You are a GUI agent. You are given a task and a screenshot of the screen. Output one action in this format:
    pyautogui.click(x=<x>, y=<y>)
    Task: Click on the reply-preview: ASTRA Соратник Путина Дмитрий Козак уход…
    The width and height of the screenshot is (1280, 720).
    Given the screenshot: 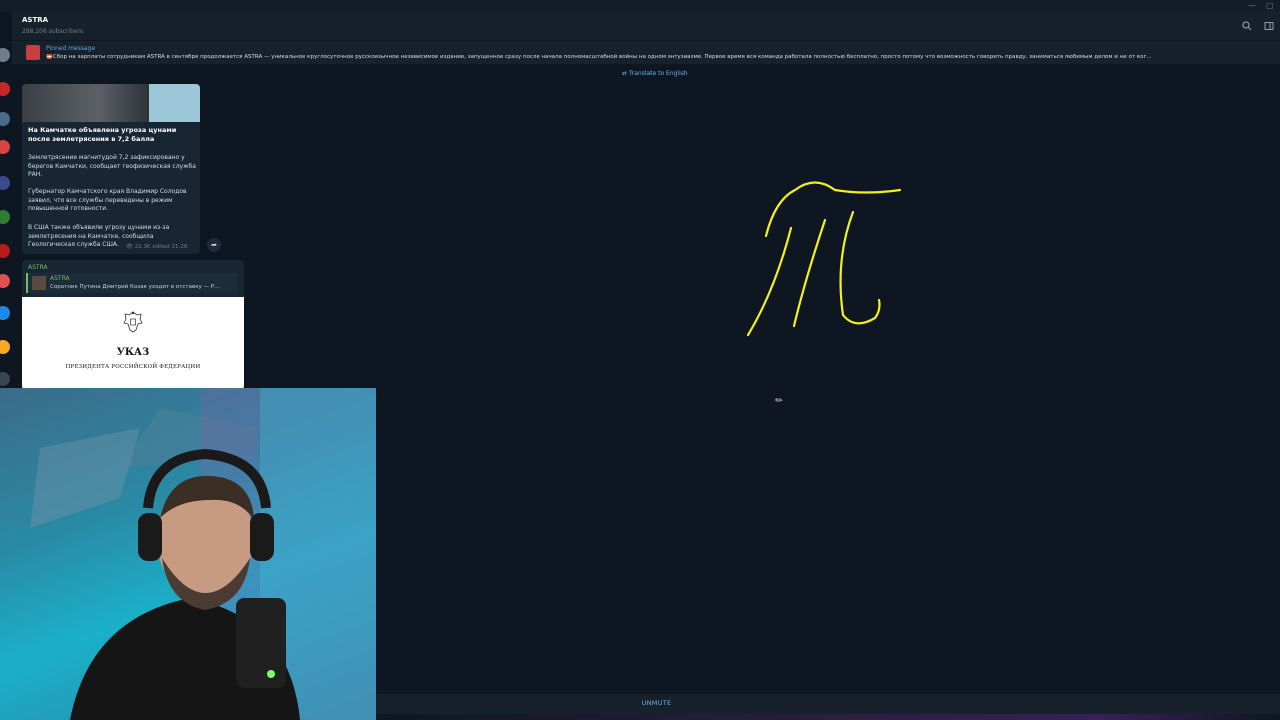 What is the action you would take?
    pyautogui.click(x=132, y=283)
    